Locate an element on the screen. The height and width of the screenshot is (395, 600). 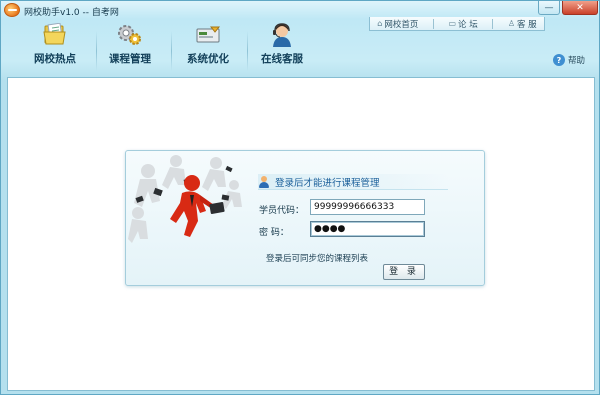
nav-hot-news: 网校热点 is located at coordinates (55, 44).